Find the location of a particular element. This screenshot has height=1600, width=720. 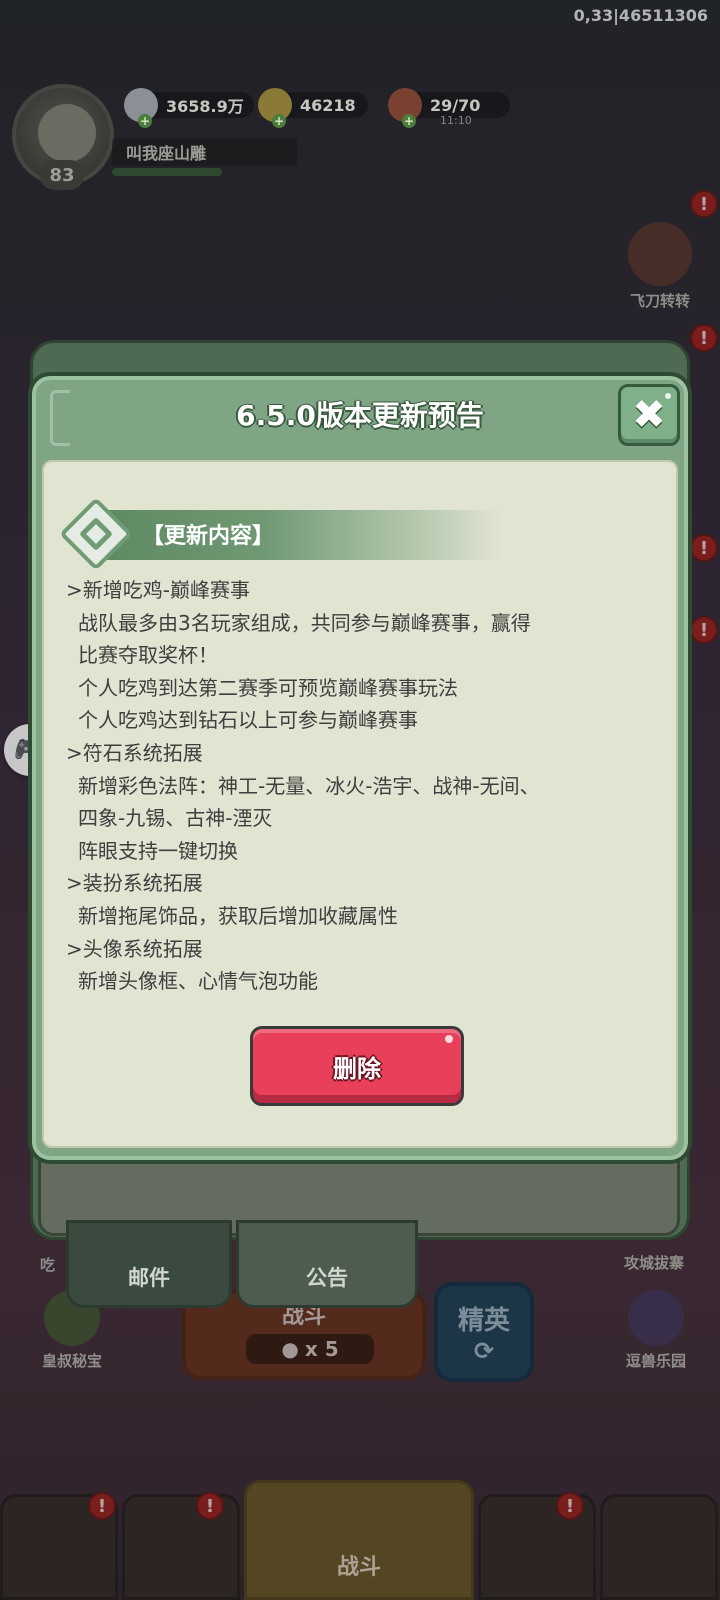

note-heading: >装扮系统拓展 is located at coordinates (134, 883).